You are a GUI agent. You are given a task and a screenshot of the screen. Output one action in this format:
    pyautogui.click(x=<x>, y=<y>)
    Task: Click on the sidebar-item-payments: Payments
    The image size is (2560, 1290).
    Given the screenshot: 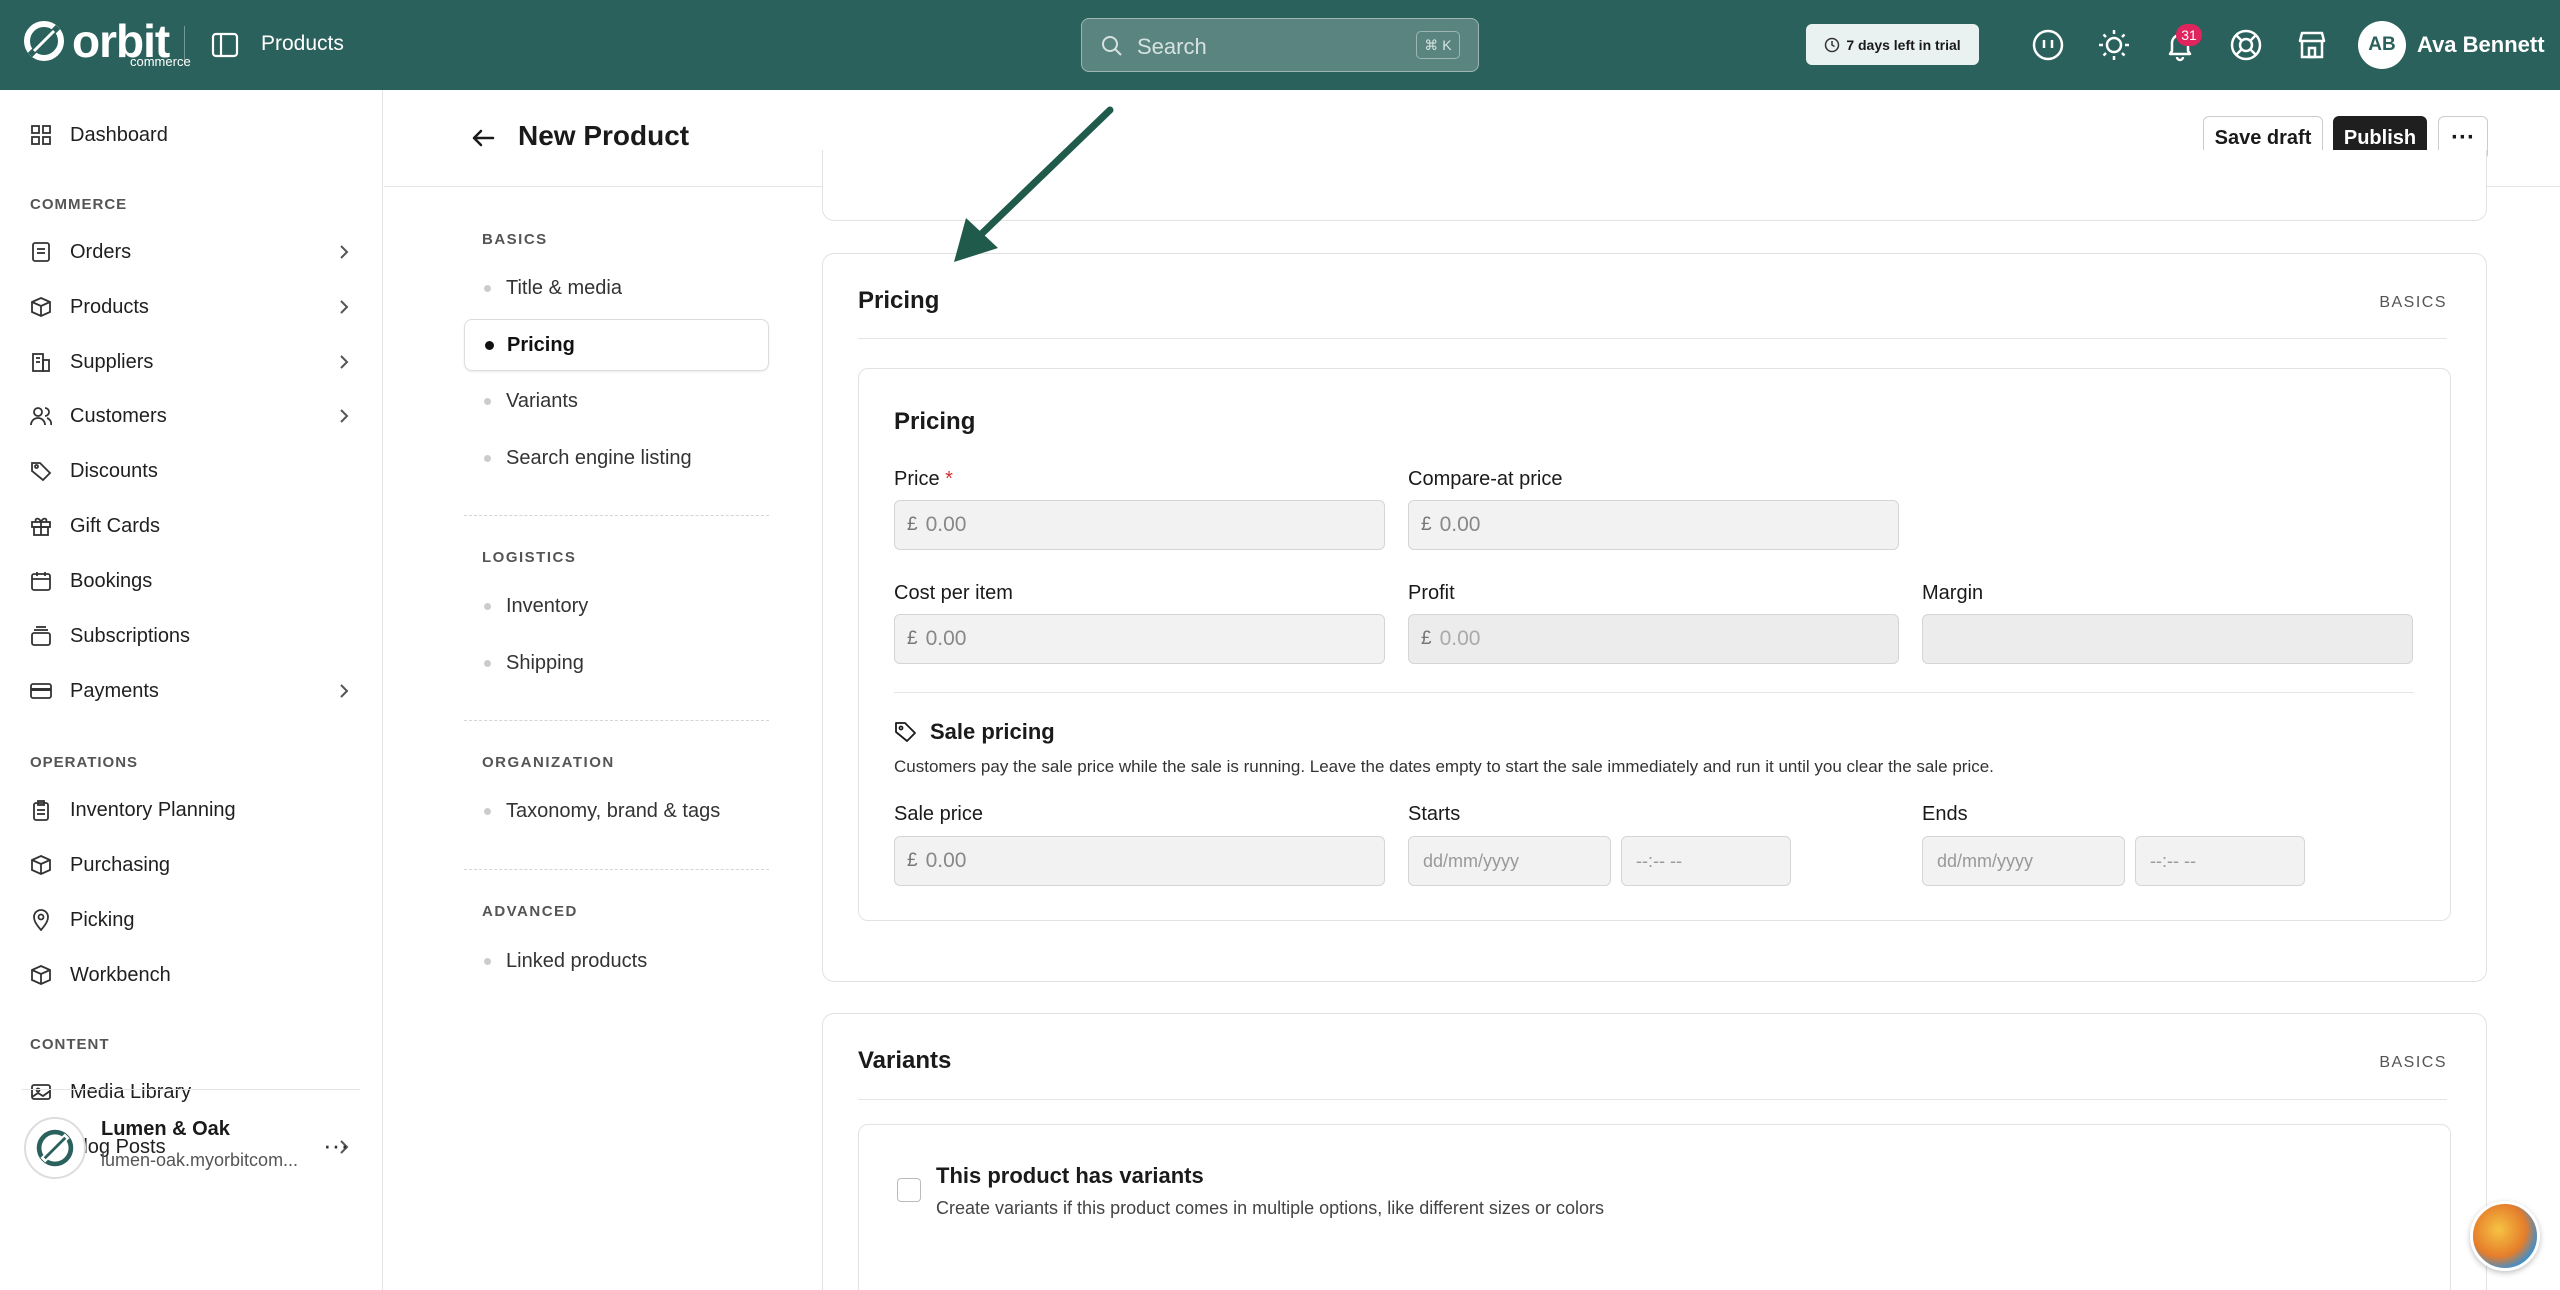 What is the action you would take?
    pyautogui.click(x=195, y=691)
    